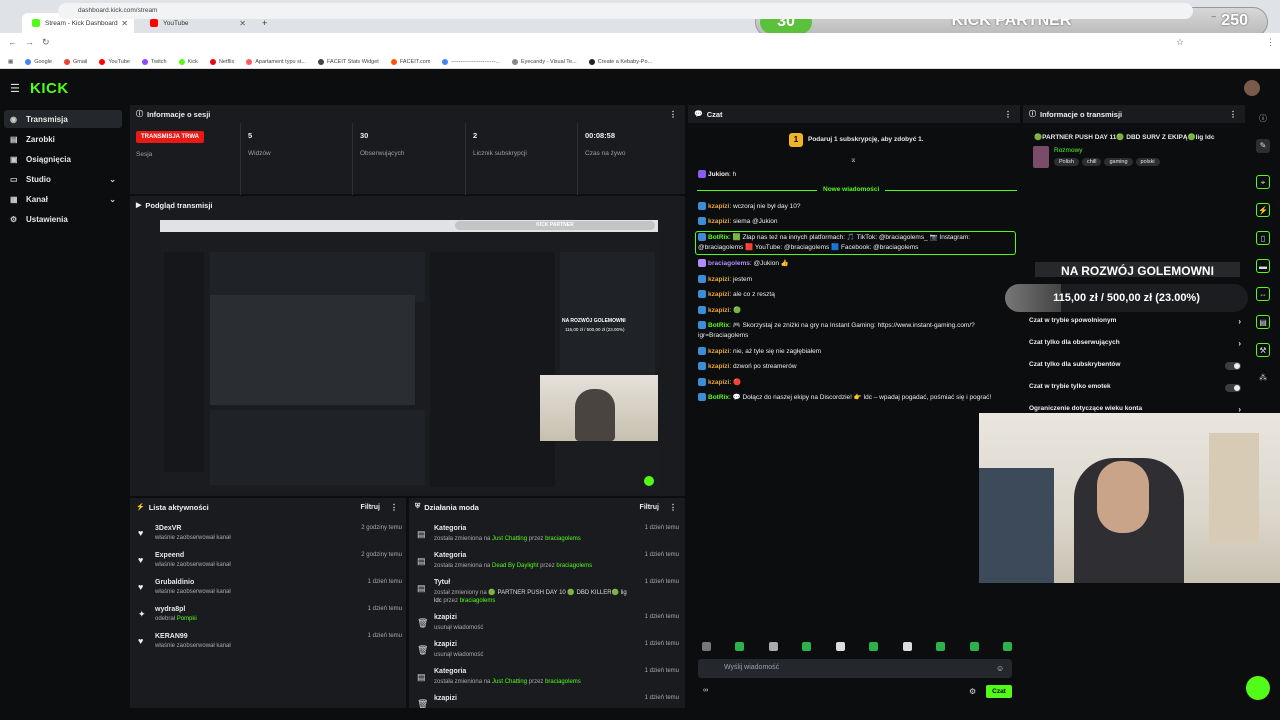  What do you see at coordinates (1180, 42) in the screenshot?
I see `star-icon: ☆` at bounding box center [1180, 42].